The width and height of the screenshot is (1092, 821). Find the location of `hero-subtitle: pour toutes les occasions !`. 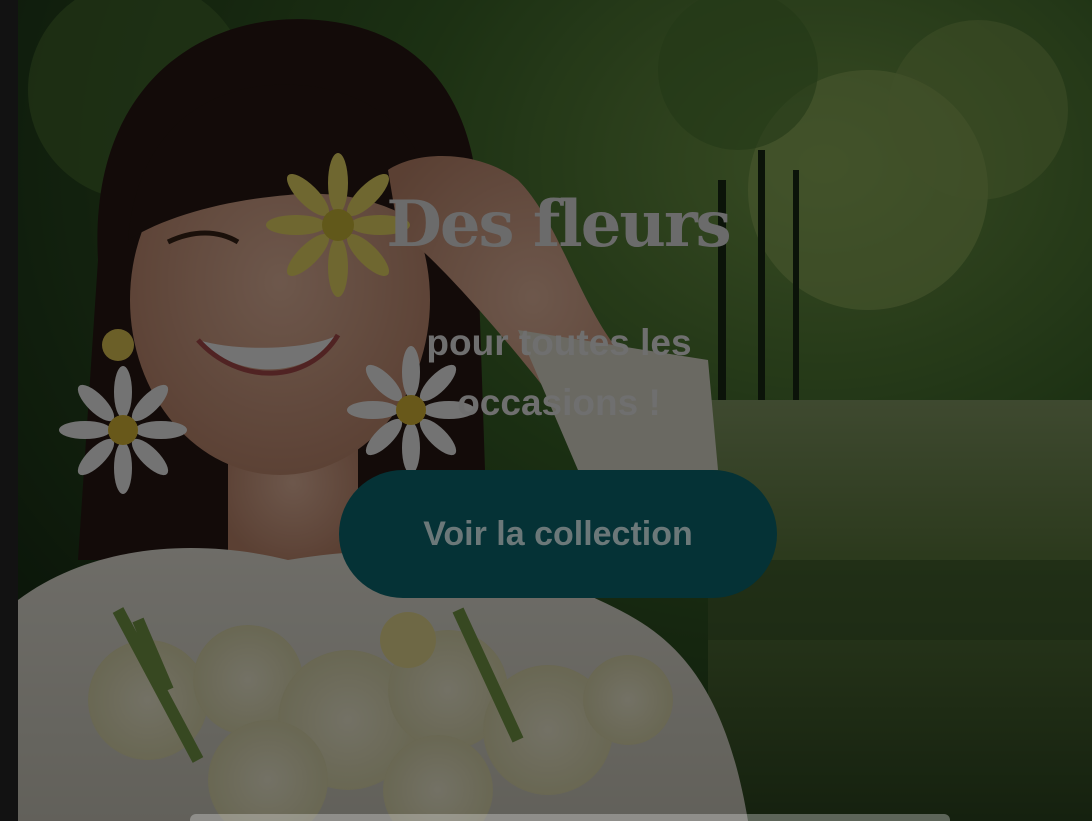

hero-subtitle: pour toutes les occasions ! is located at coordinates (559, 373).